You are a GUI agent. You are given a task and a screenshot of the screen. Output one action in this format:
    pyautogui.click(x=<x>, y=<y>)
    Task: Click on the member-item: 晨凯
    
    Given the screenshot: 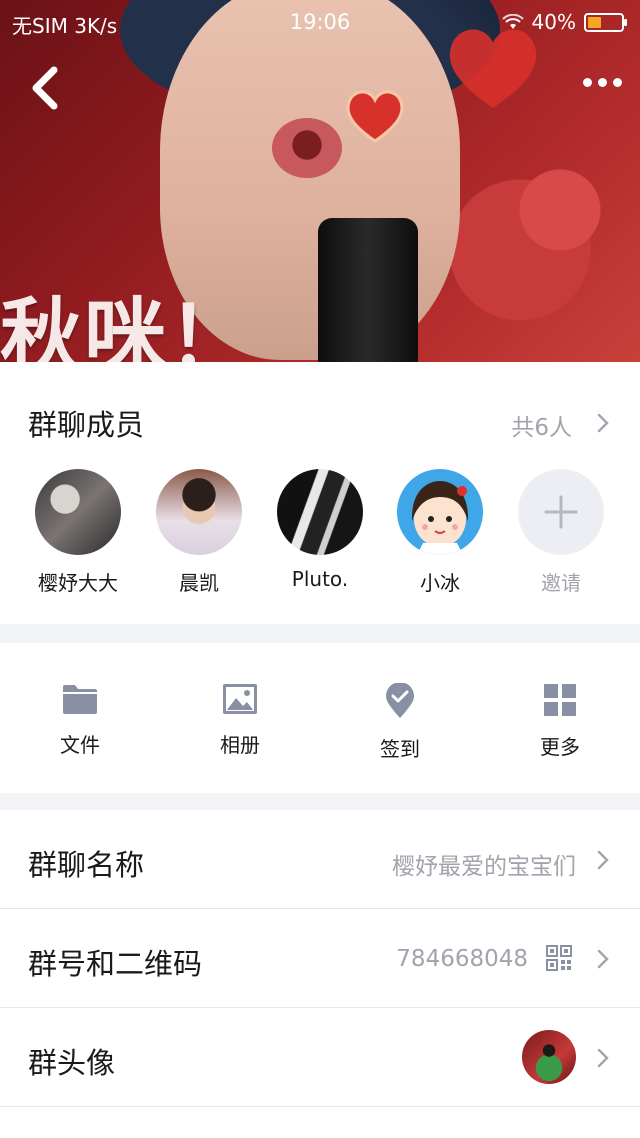 What is the action you would take?
    pyautogui.click(x=199, y=532)
    